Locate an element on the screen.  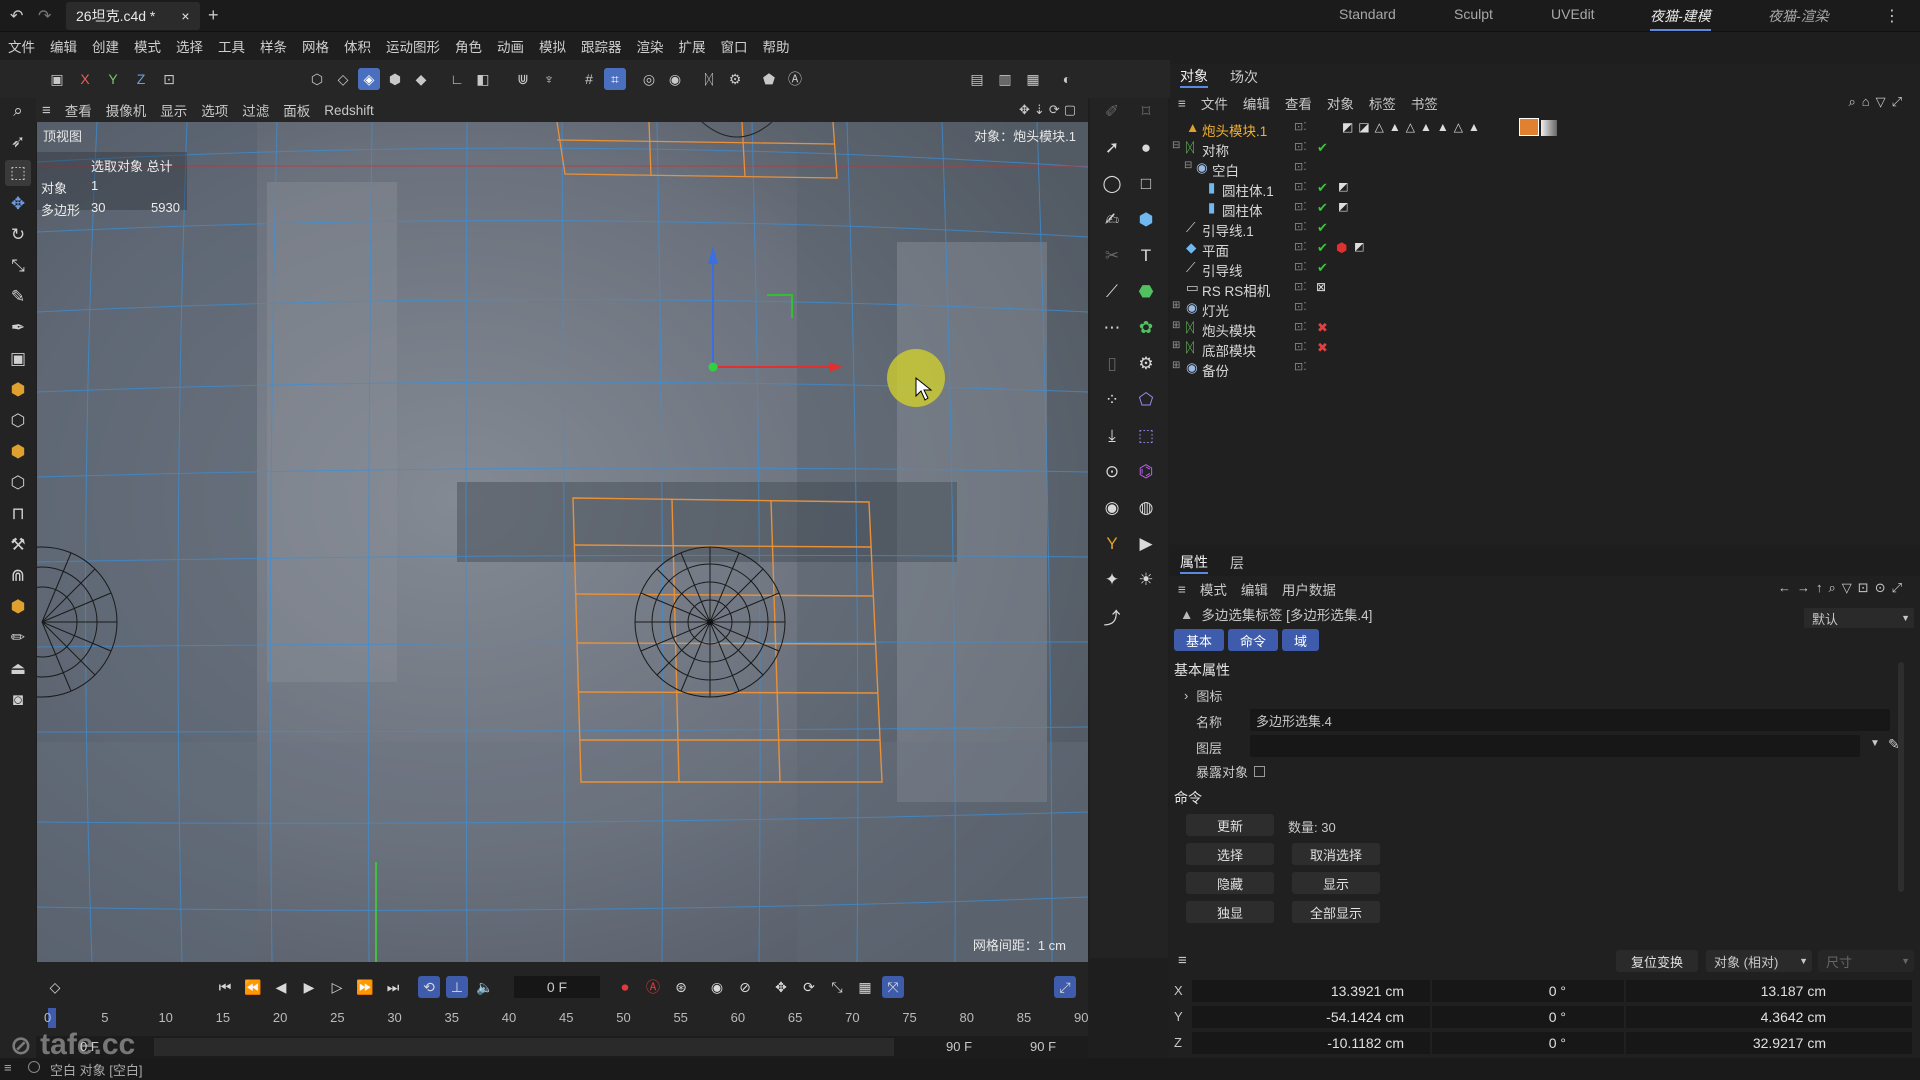
paint-icon: ✏ is located at coordinates (18, 638).